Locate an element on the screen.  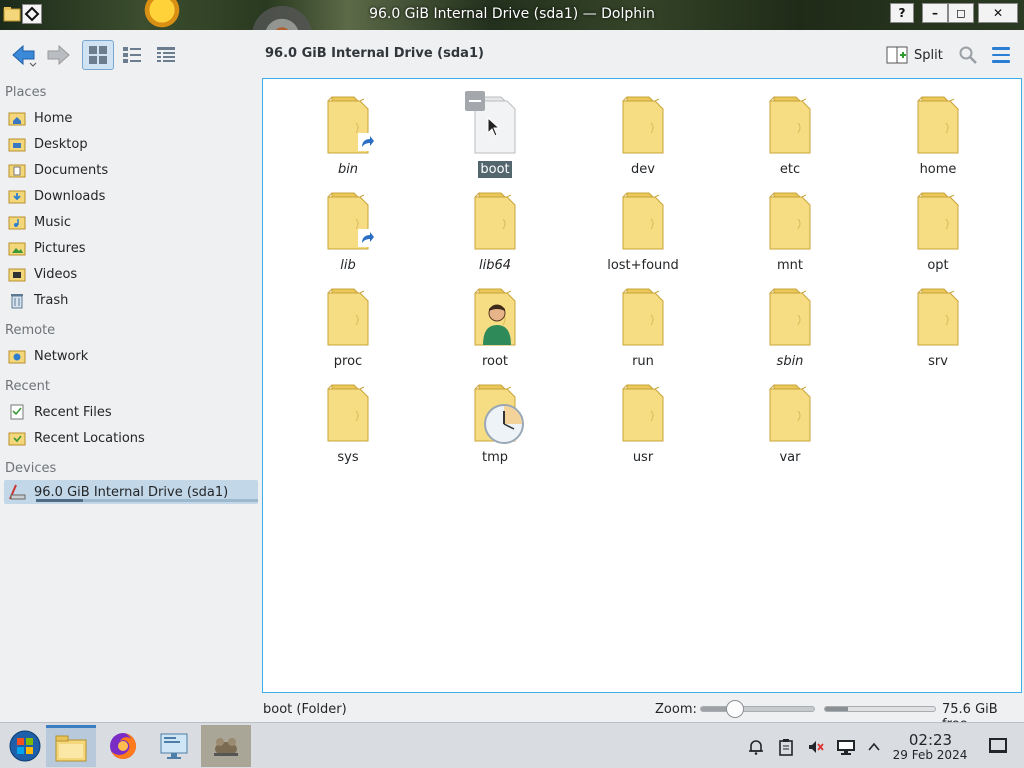
folder-item-home: home is located at coordinates (938, 133).